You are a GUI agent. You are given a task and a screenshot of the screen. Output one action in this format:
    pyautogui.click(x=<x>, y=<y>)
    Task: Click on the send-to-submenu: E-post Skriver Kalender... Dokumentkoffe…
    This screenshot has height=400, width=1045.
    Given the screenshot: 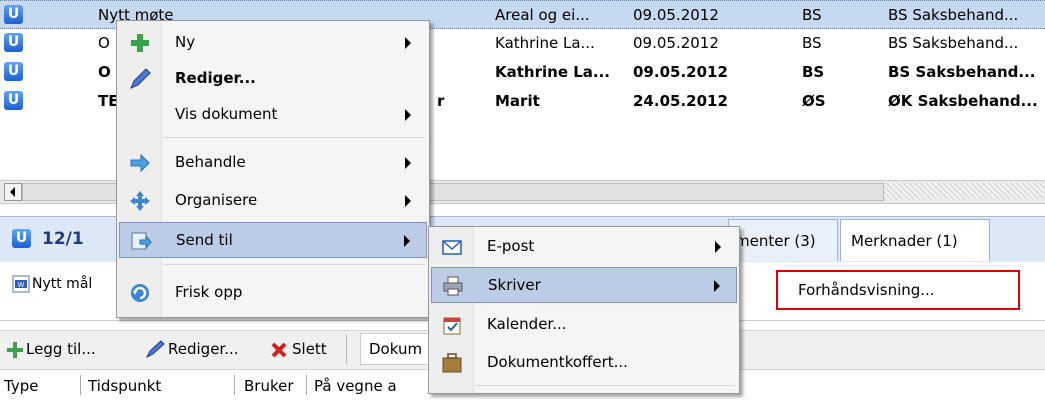 What is the action you would take?
    pyautogui.click(x=584, y=310)
    